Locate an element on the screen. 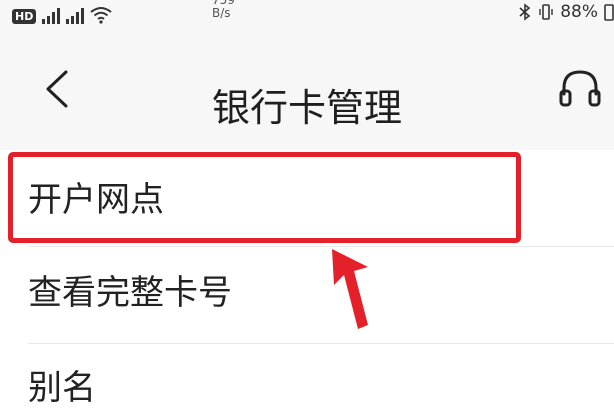  status-bar: HD 759 B/s 88% is located at coordinates (307, 15).